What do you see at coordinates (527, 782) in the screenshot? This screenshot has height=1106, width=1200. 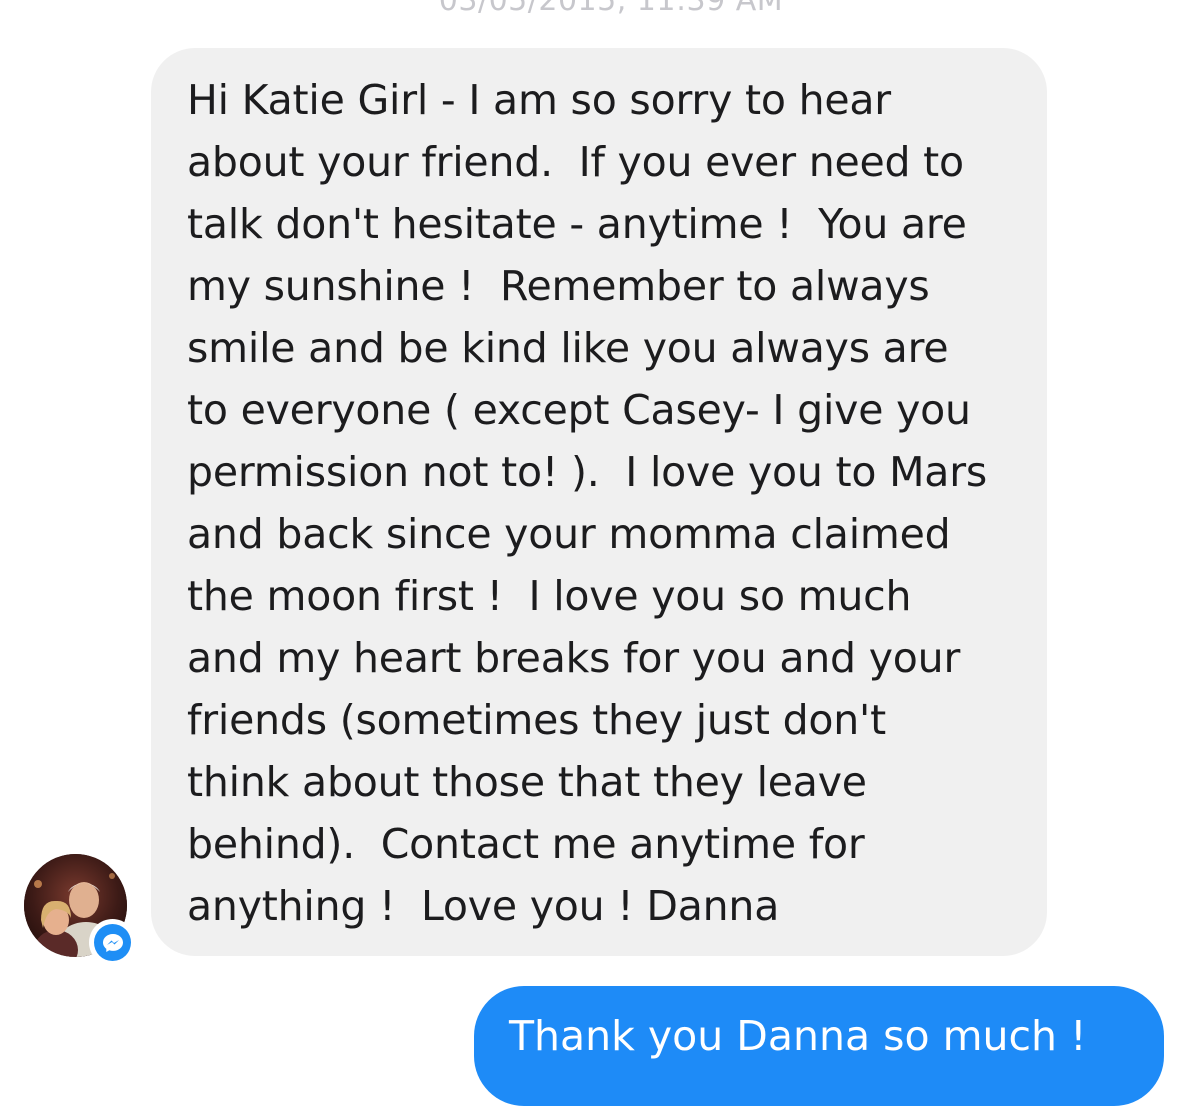 I see `message-line: think about those that they leave` at bounding box center [527, 782].